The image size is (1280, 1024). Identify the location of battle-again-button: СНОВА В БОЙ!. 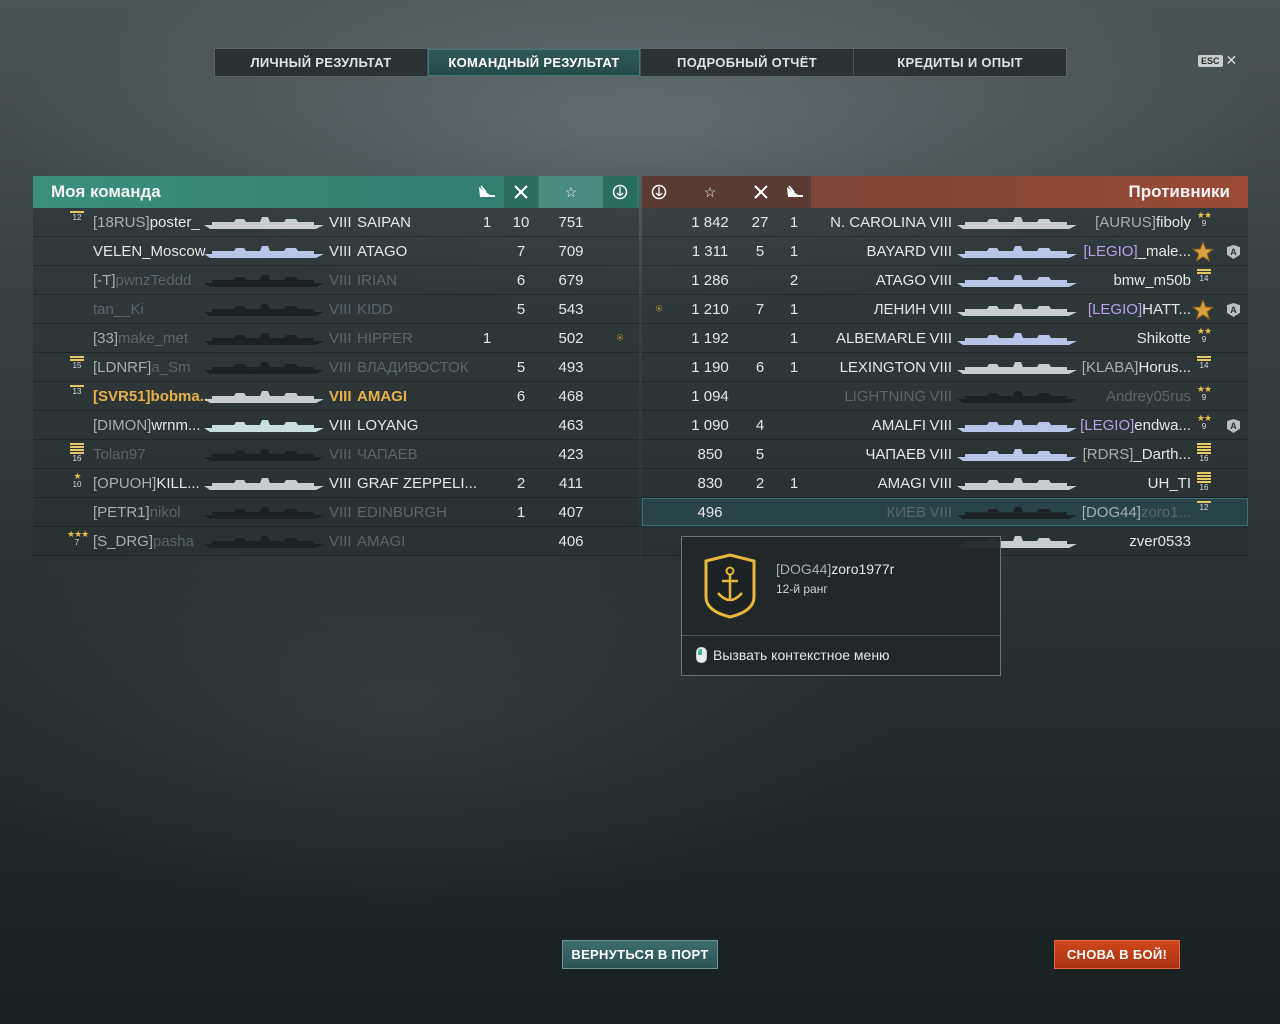
(1117, 954).